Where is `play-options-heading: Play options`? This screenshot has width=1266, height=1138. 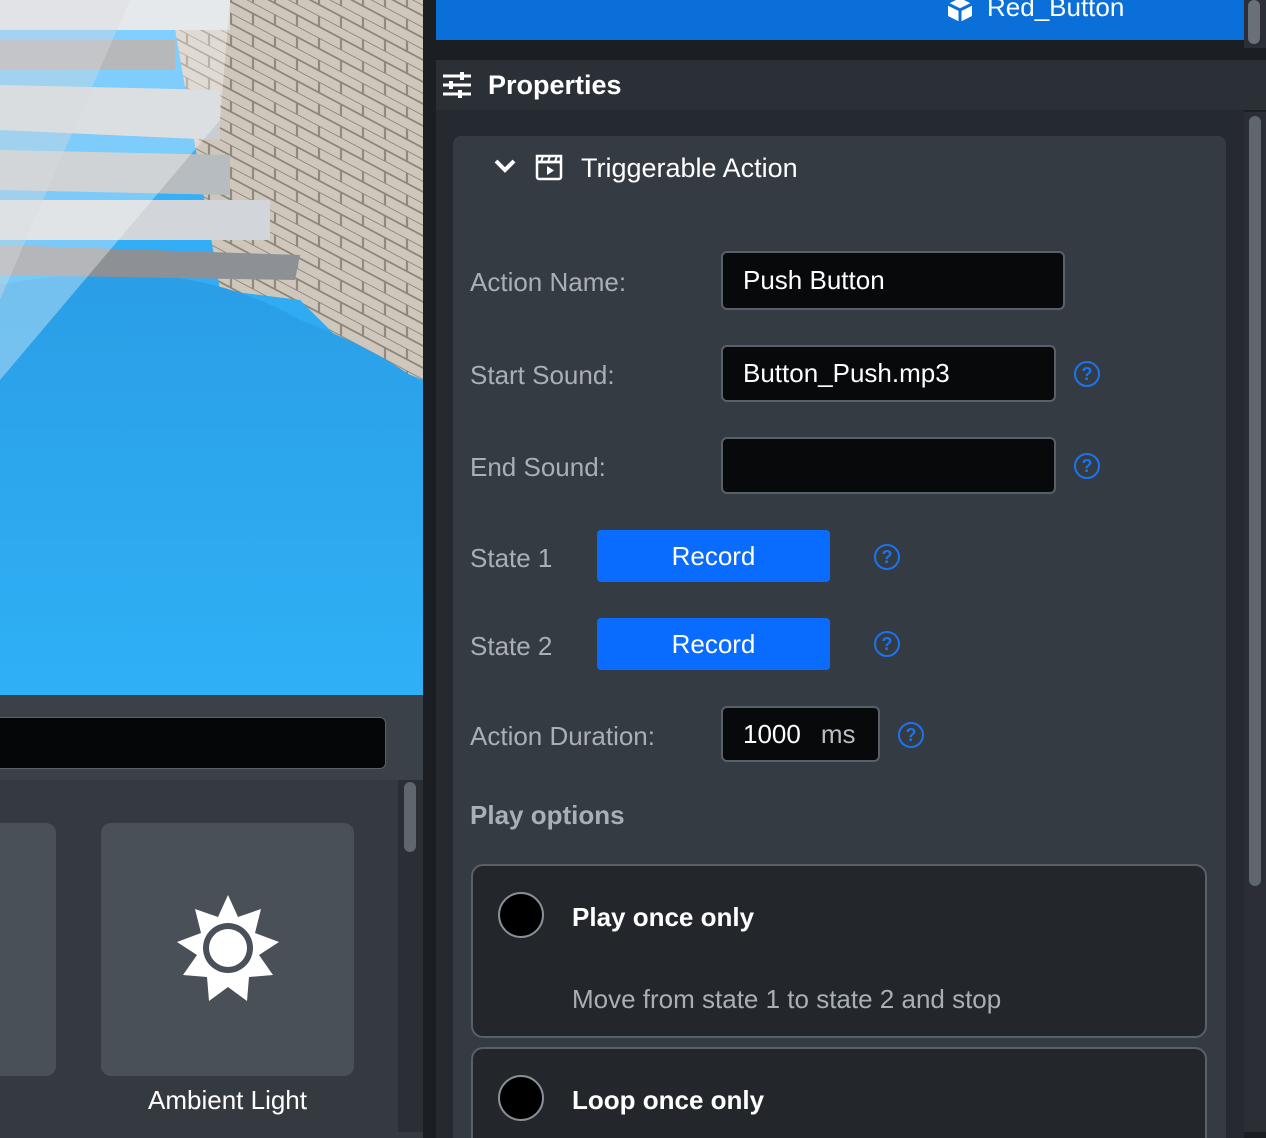
play-options-heading: Play options is located at coordinates (547, 815).